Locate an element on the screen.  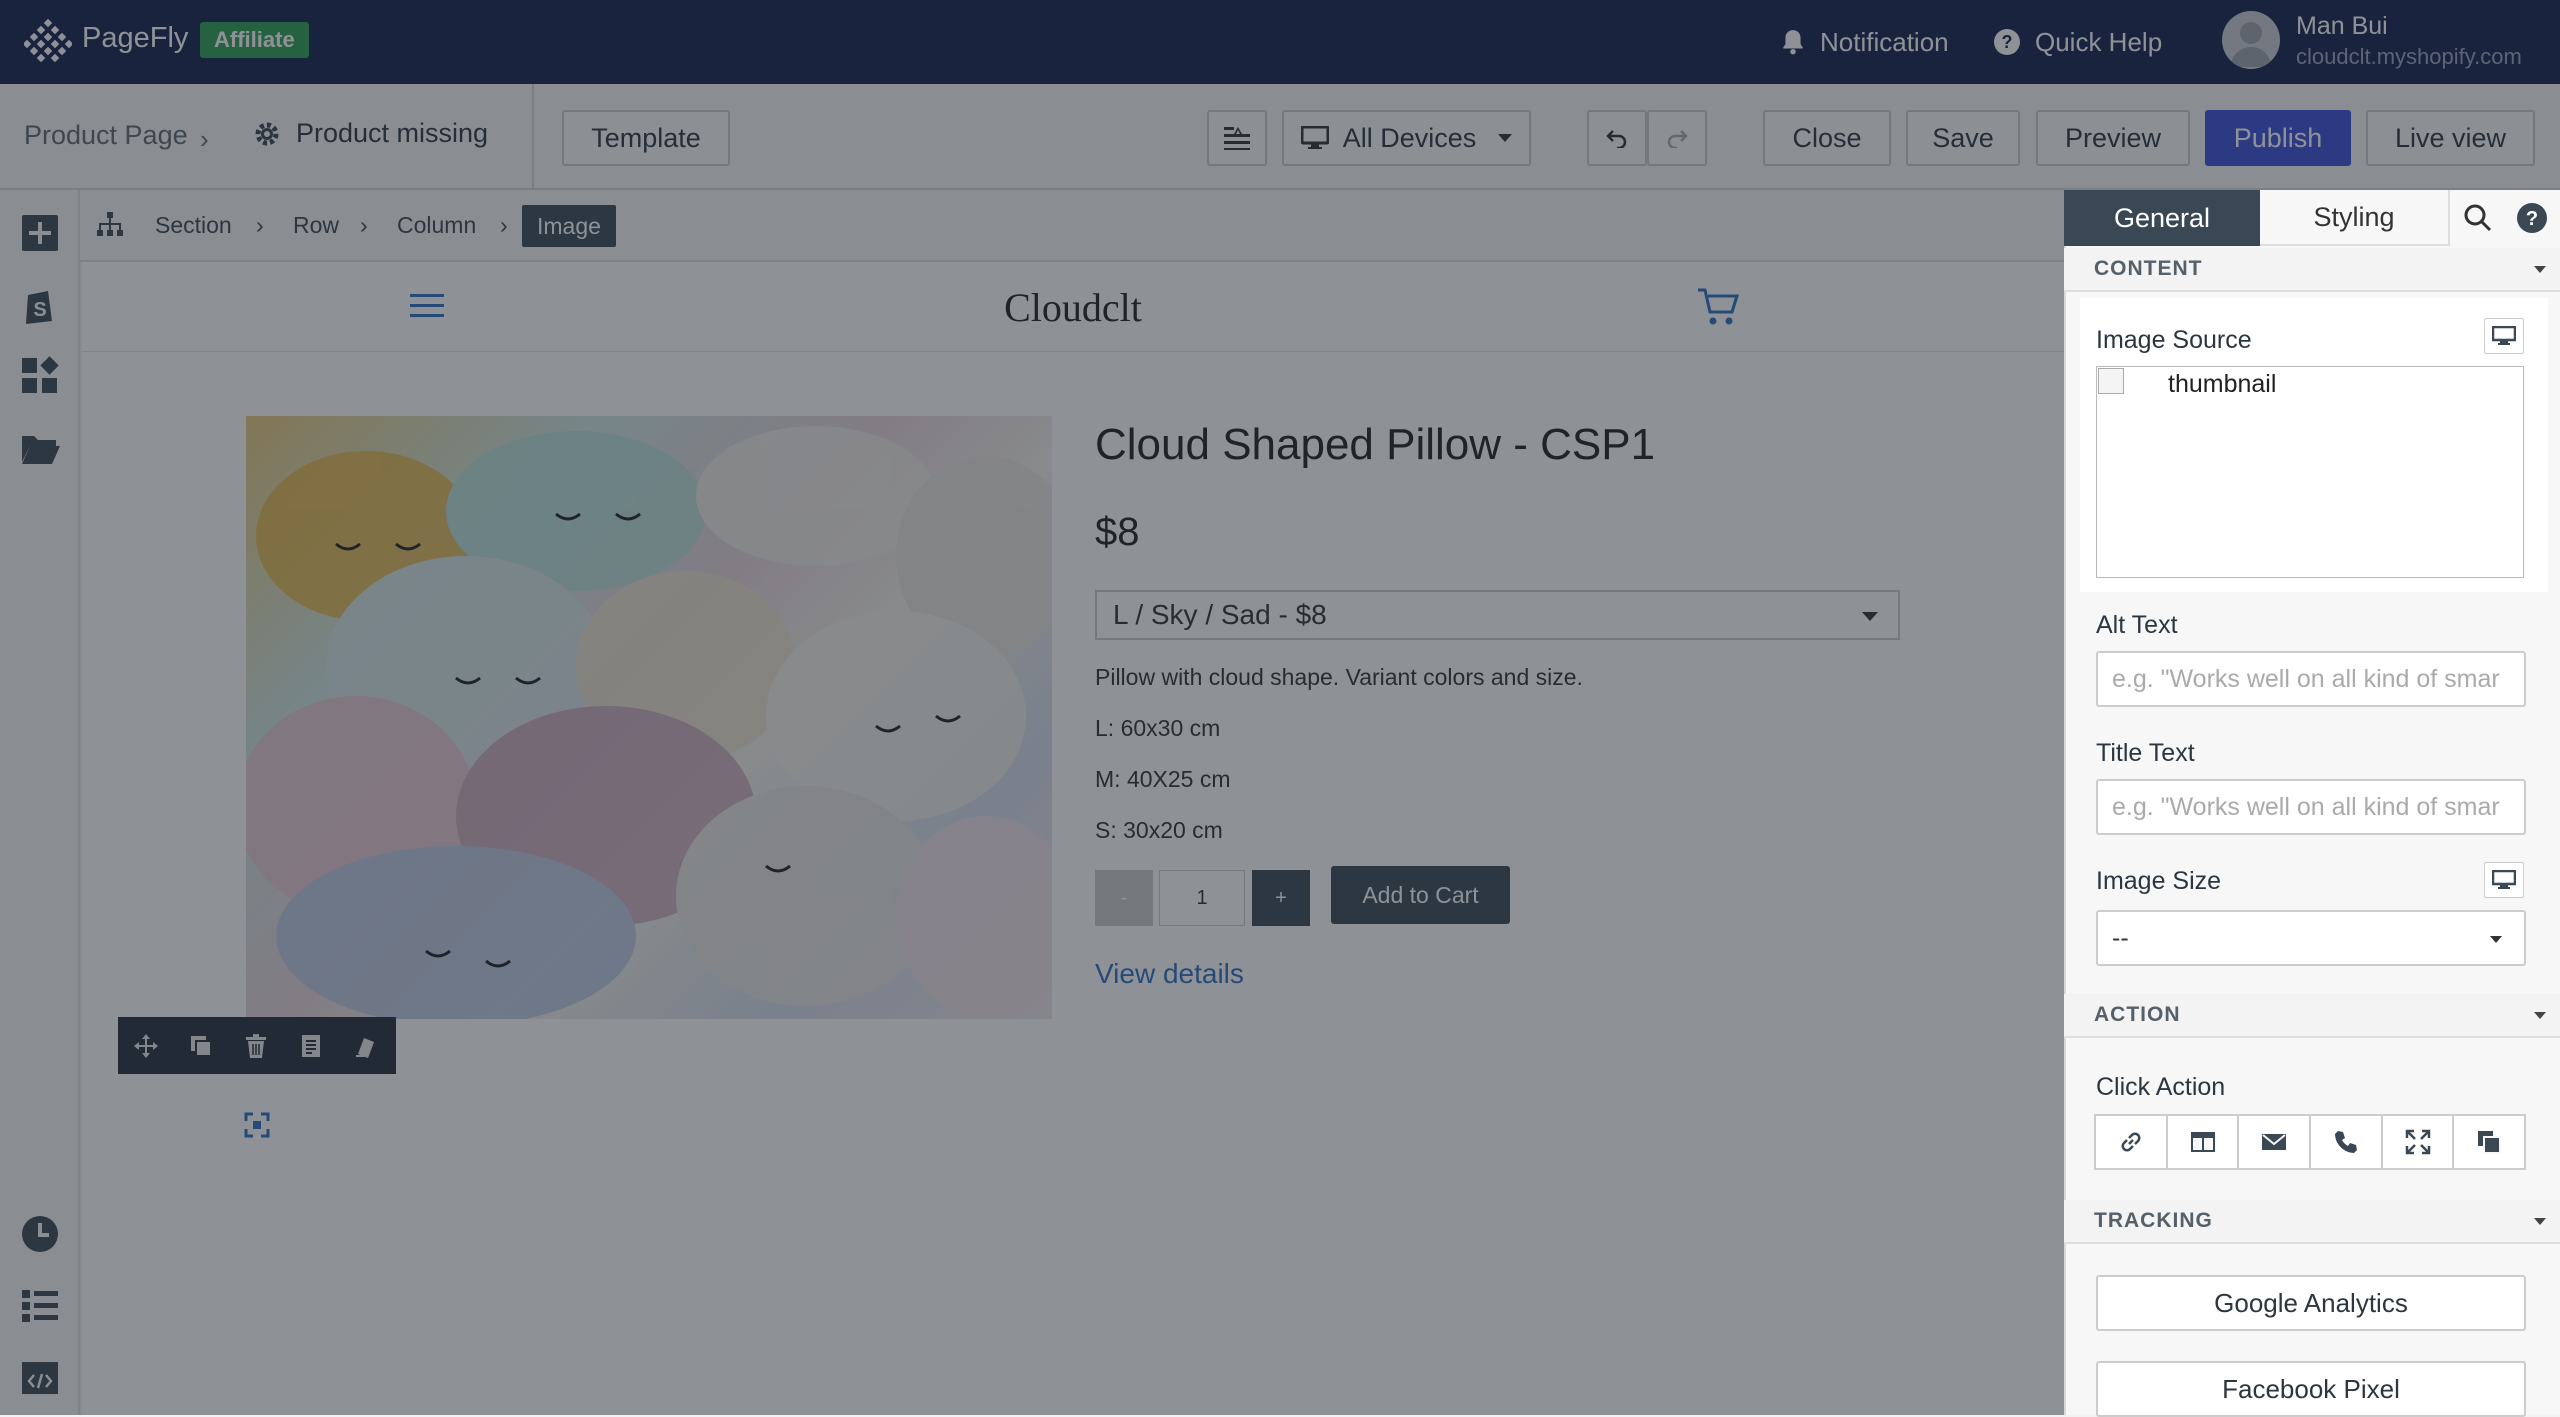
tab-styling: Styling is located at coordinates (2355, 218).